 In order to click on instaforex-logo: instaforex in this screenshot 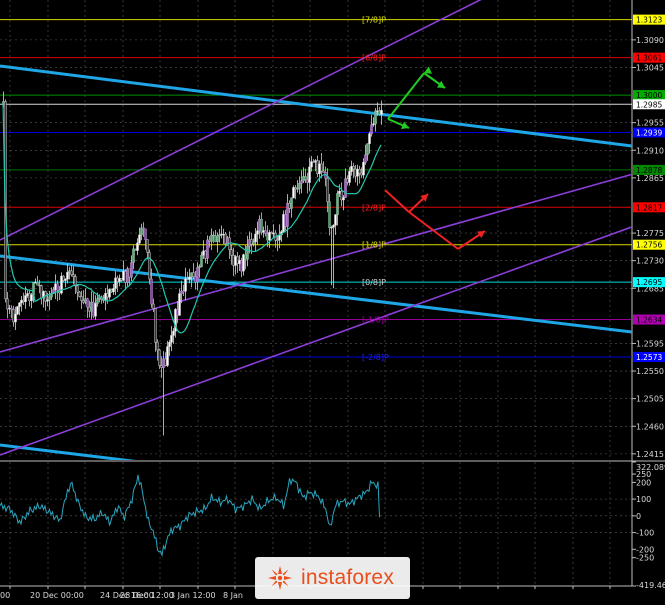, I will do `click(332, 577)`.